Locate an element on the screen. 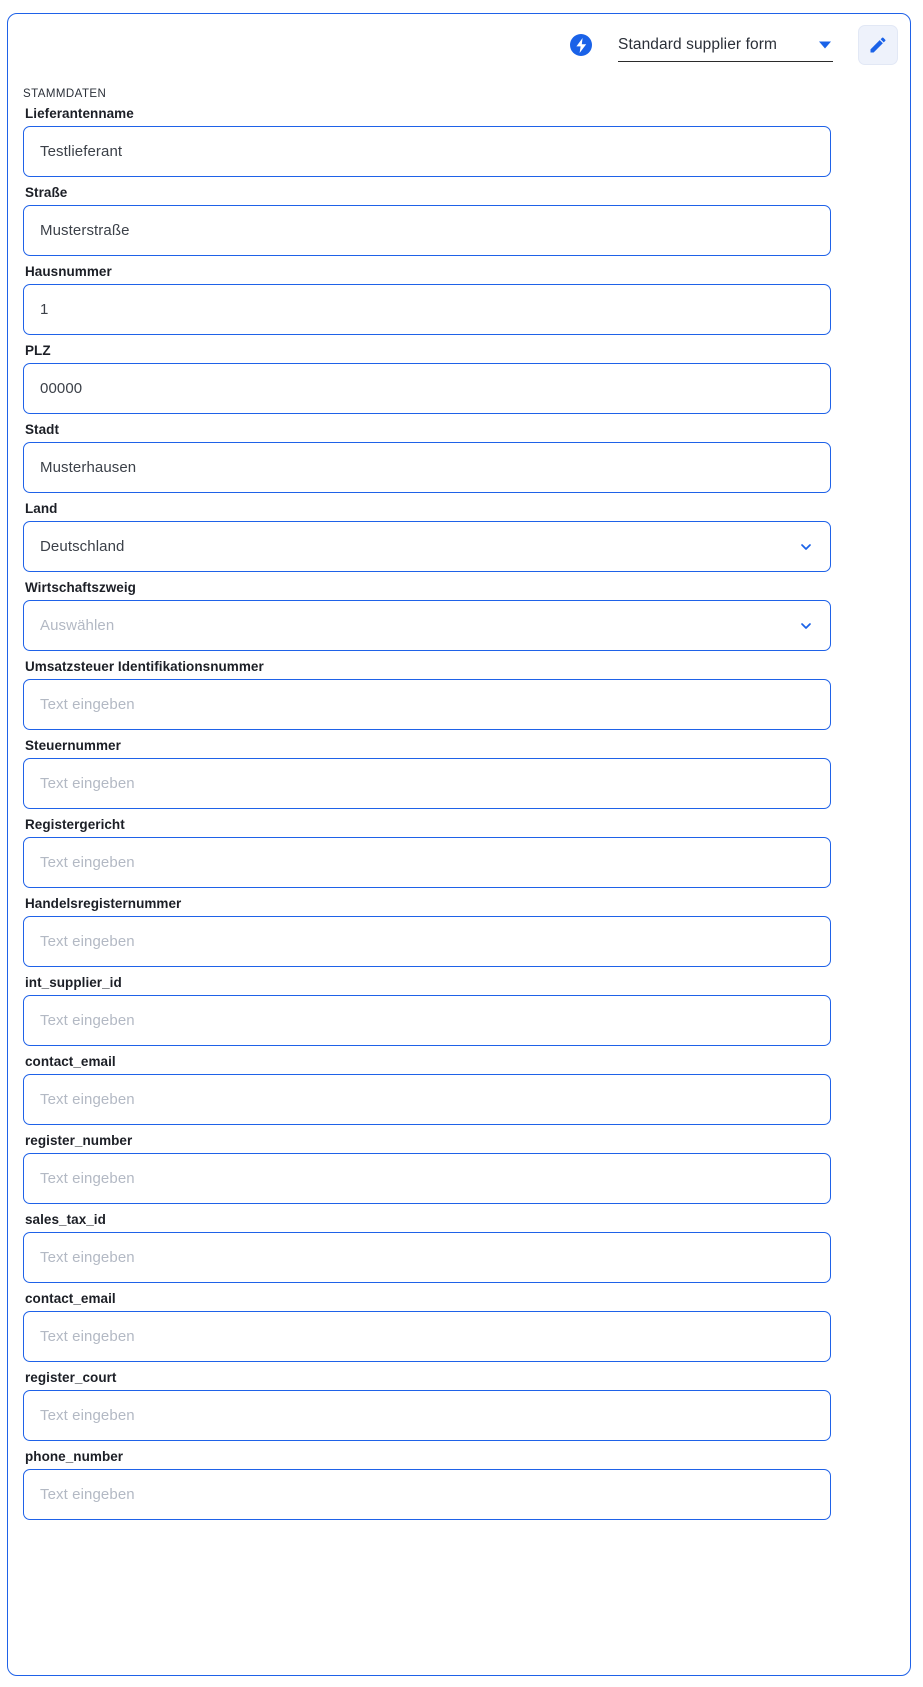 The height and width of the screenshot is (1687, 923). field-label: int_supplier_id is located at coordinates (73, 982).